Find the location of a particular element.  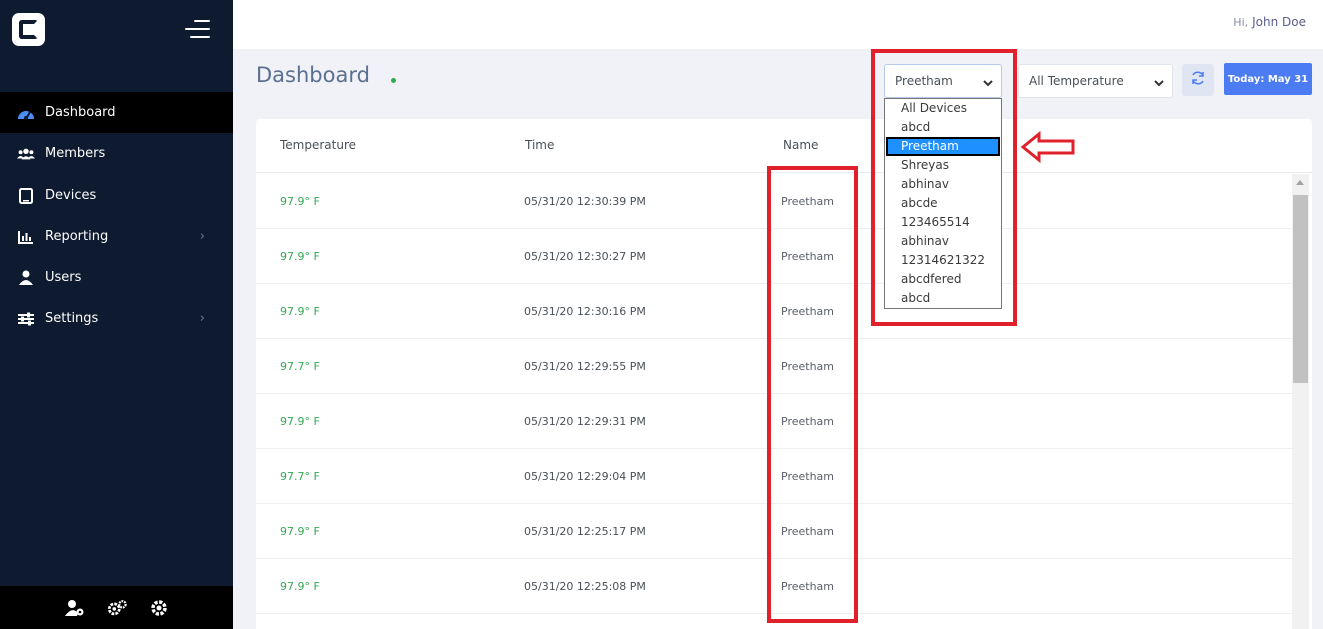

time-cell: 05/31/20 12:29:31 PM is located at coordinates (585, 421).